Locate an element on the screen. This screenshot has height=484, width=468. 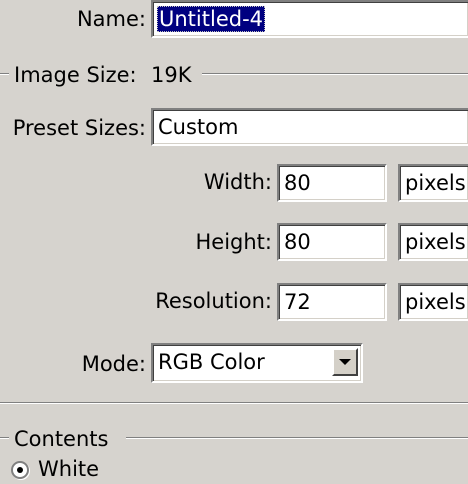
resolution-unit-select: pixels is located at coordinates (433, 302).